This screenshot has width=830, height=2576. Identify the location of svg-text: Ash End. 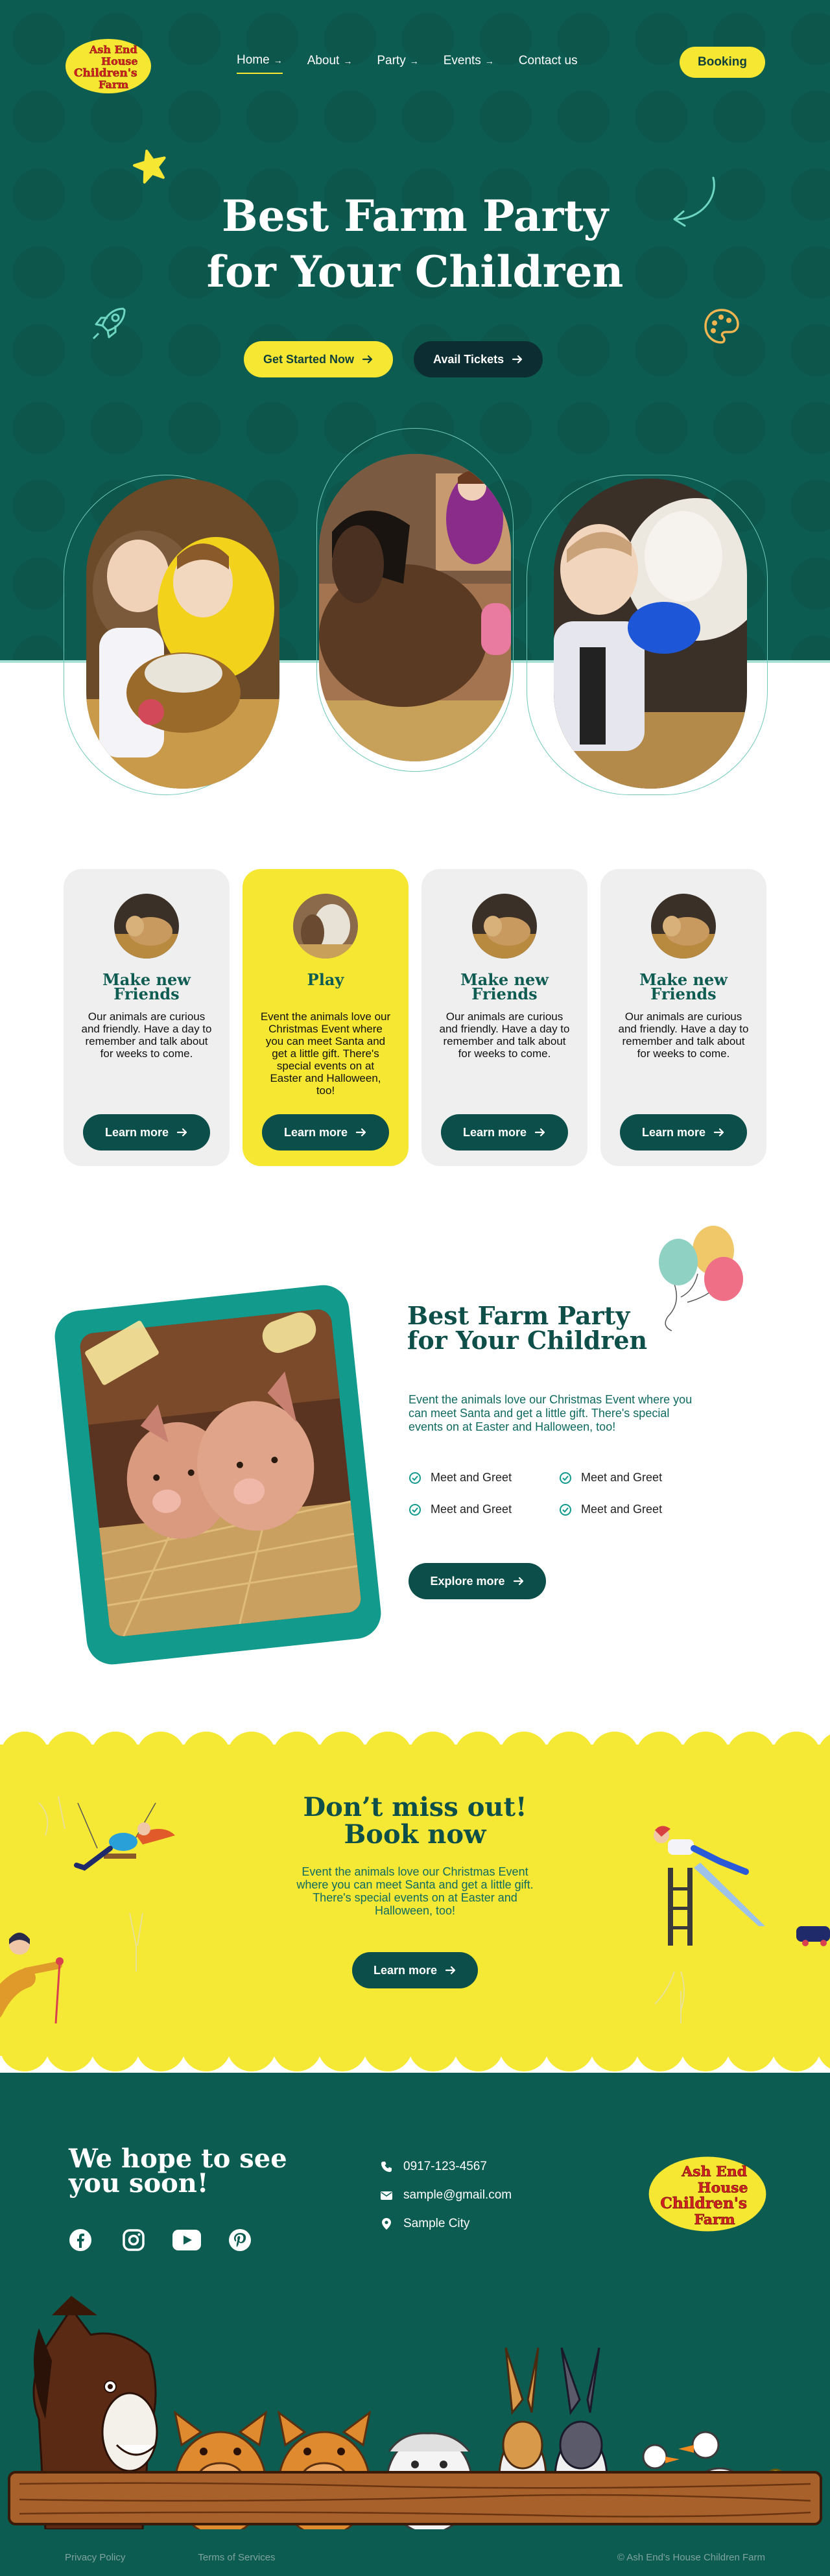
(113, 49).